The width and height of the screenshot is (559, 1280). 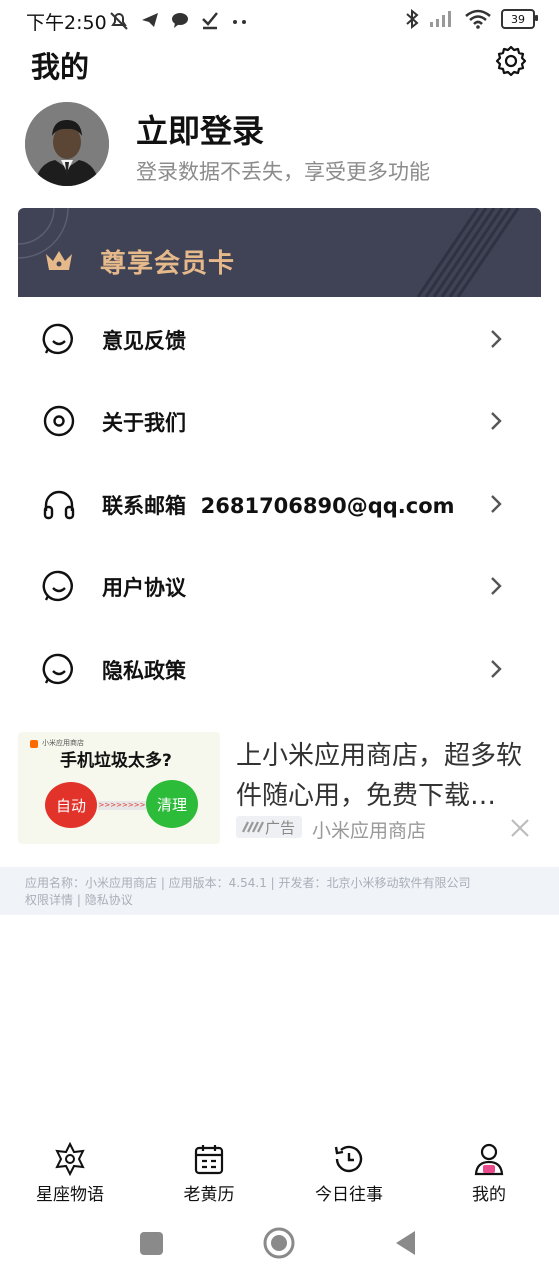 What do you see at coordinates (406, 1243) in the screenshot?
I see `back-button` at bounding box center [406, 1243].